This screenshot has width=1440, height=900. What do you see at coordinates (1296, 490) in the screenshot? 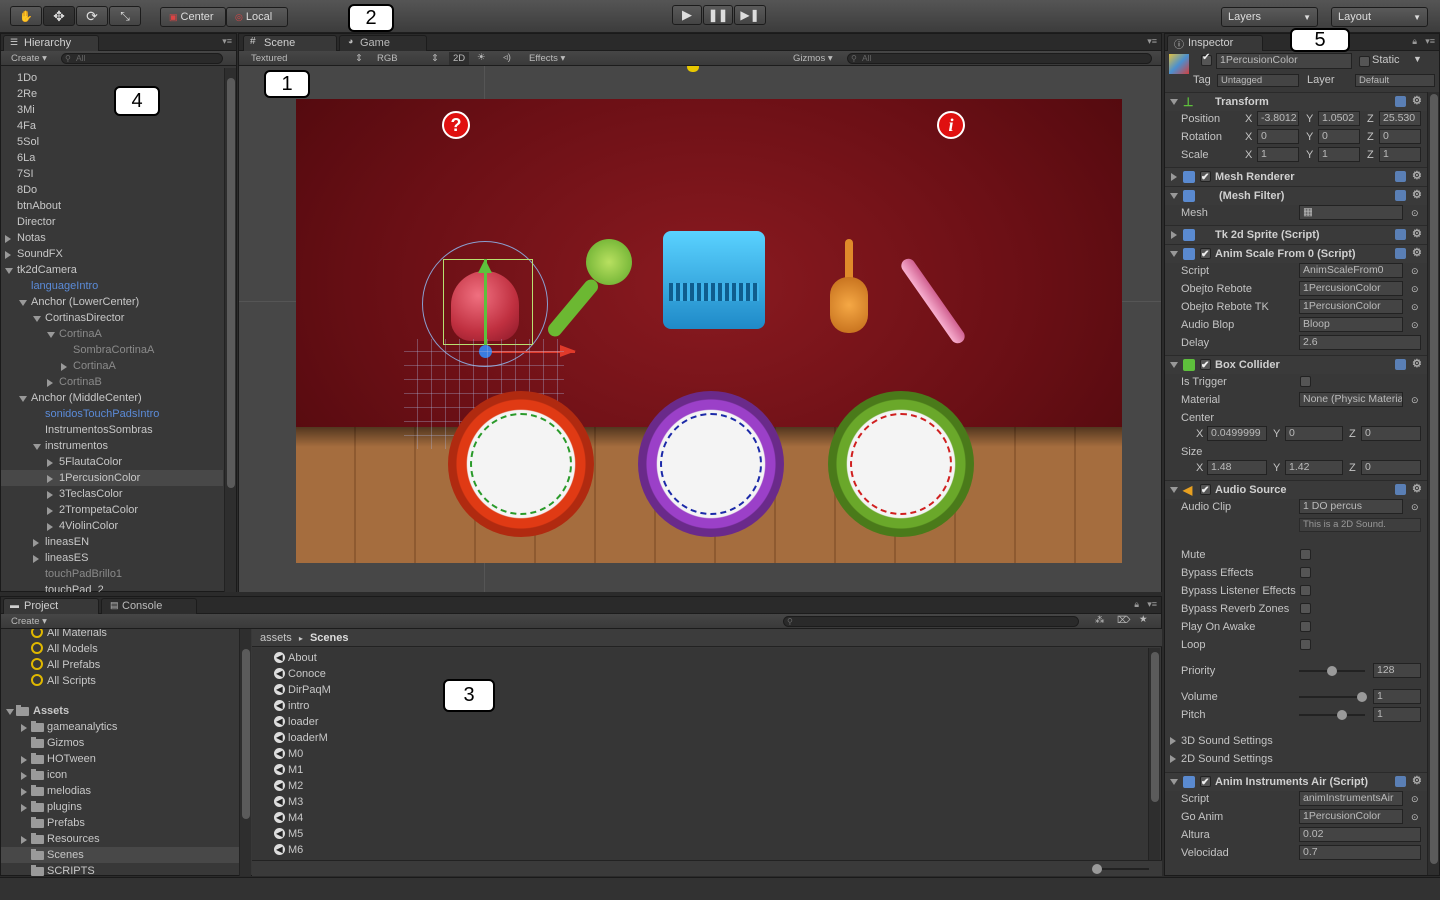
I see `audio-source-header: ◀ Audio Source ⚙` at bounding box center [1296, 490].